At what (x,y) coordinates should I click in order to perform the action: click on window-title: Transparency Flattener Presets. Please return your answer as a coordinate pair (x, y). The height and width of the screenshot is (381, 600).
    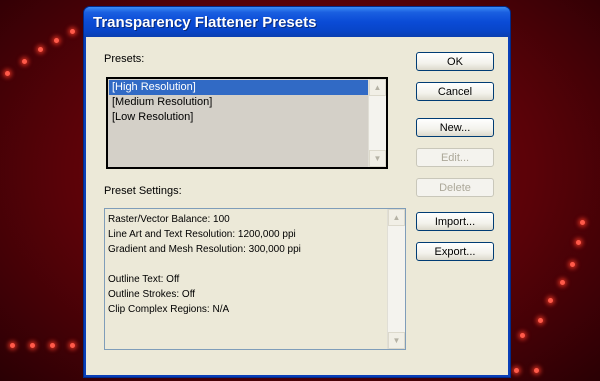
    Looking at the image, I should click on (205, 22).